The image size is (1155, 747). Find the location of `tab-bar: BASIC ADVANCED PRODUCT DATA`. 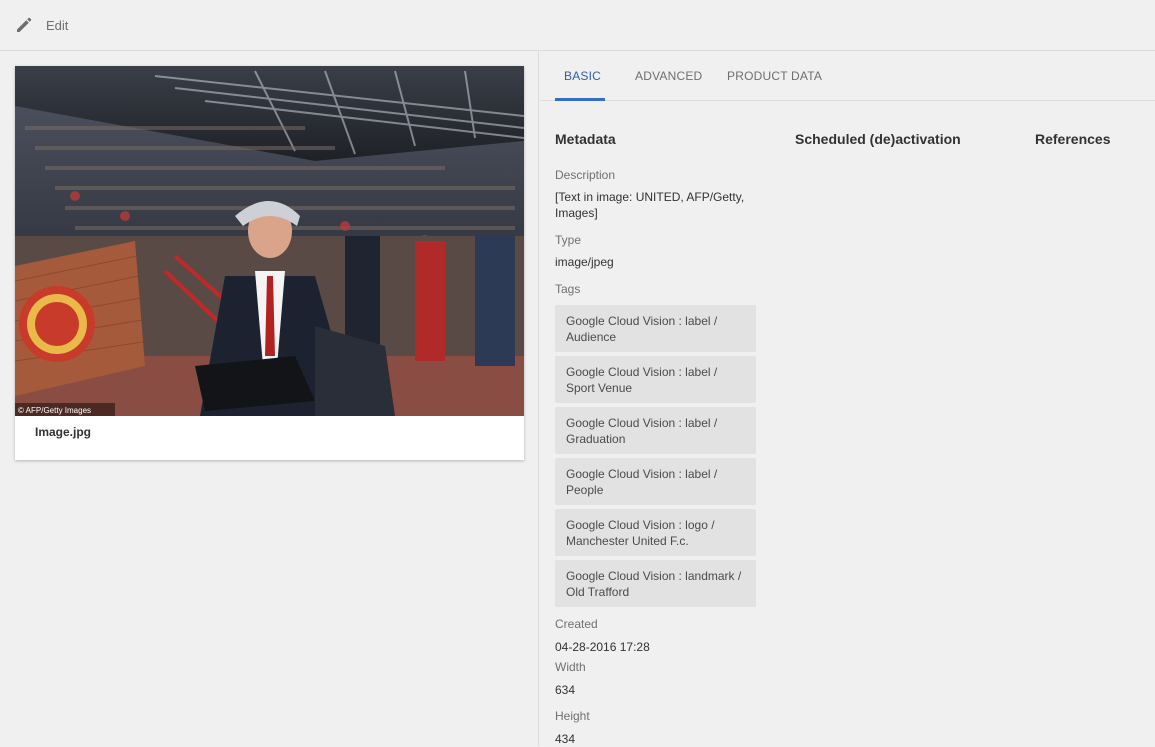

tab-bar: BASIC ADVANCED PRODUCT DATA is located at coordinates (847, 76).